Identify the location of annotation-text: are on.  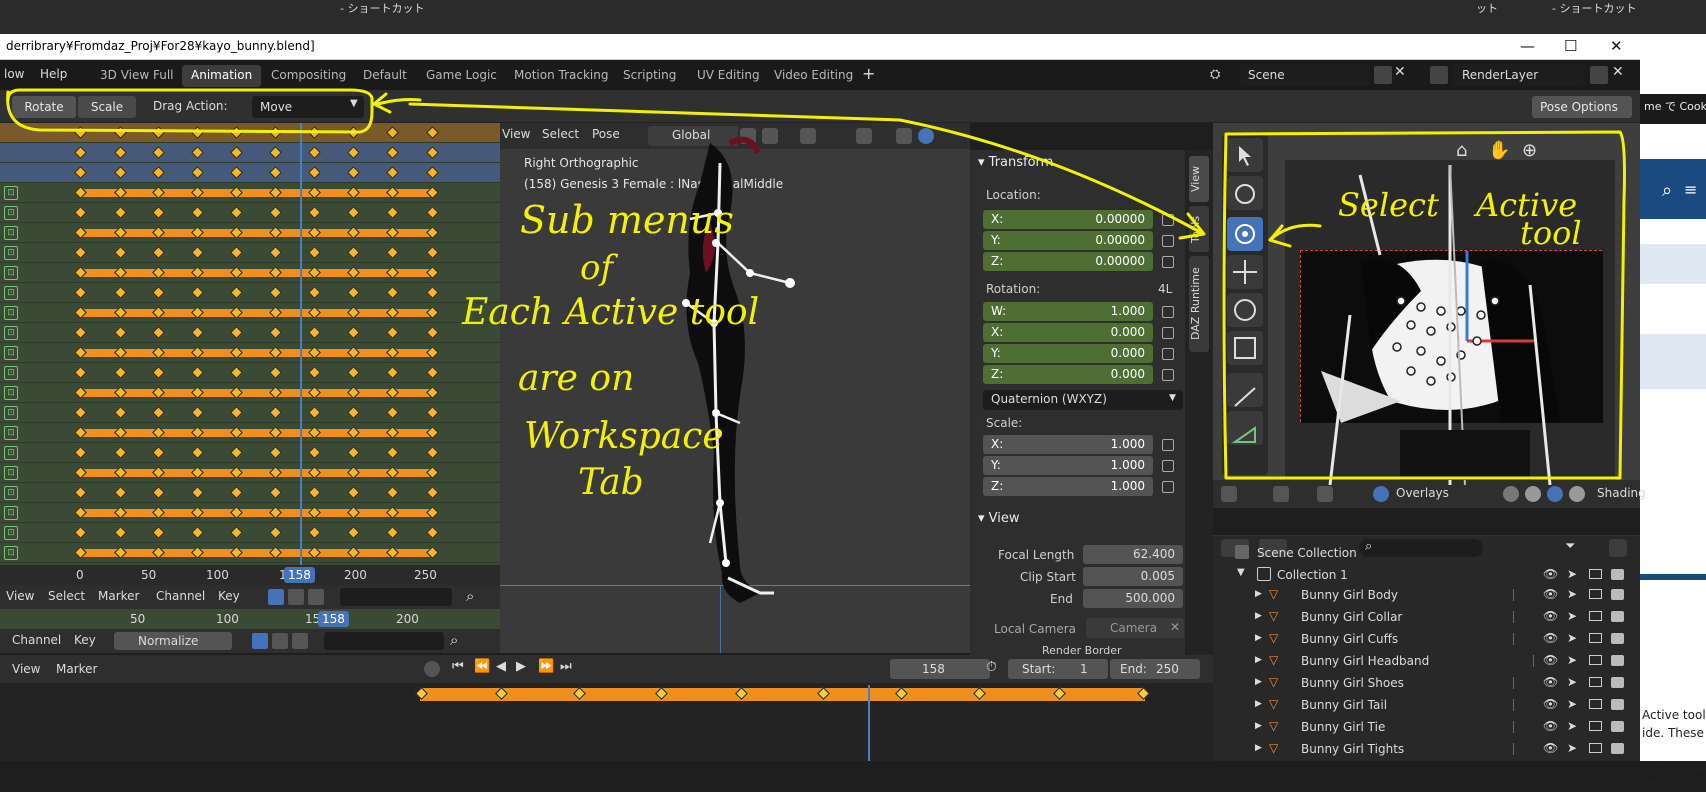
(576, 378).